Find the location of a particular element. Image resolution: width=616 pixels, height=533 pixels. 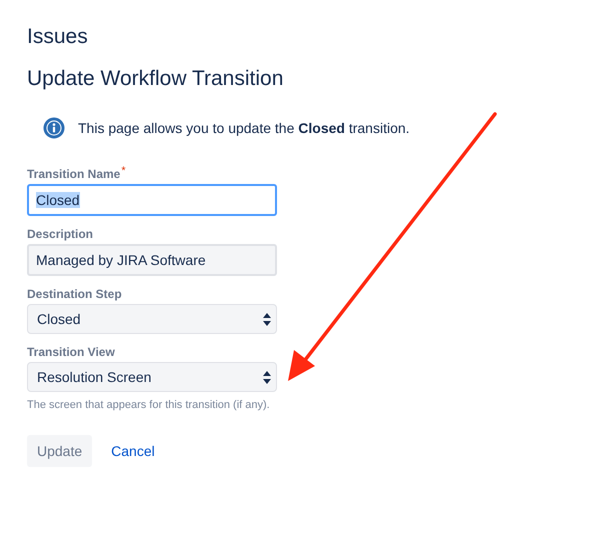

page-title: Update Workflow Transition is located at coordinates (155, 79).